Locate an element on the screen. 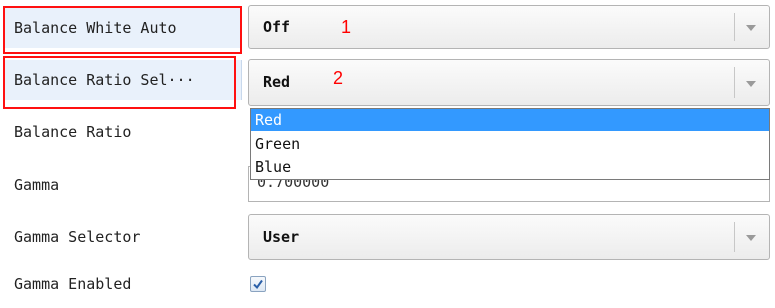 Image resolution: width=775 pixels, height=308 pixels. annotation-marker: 2 is located at coordinates (338, 78).